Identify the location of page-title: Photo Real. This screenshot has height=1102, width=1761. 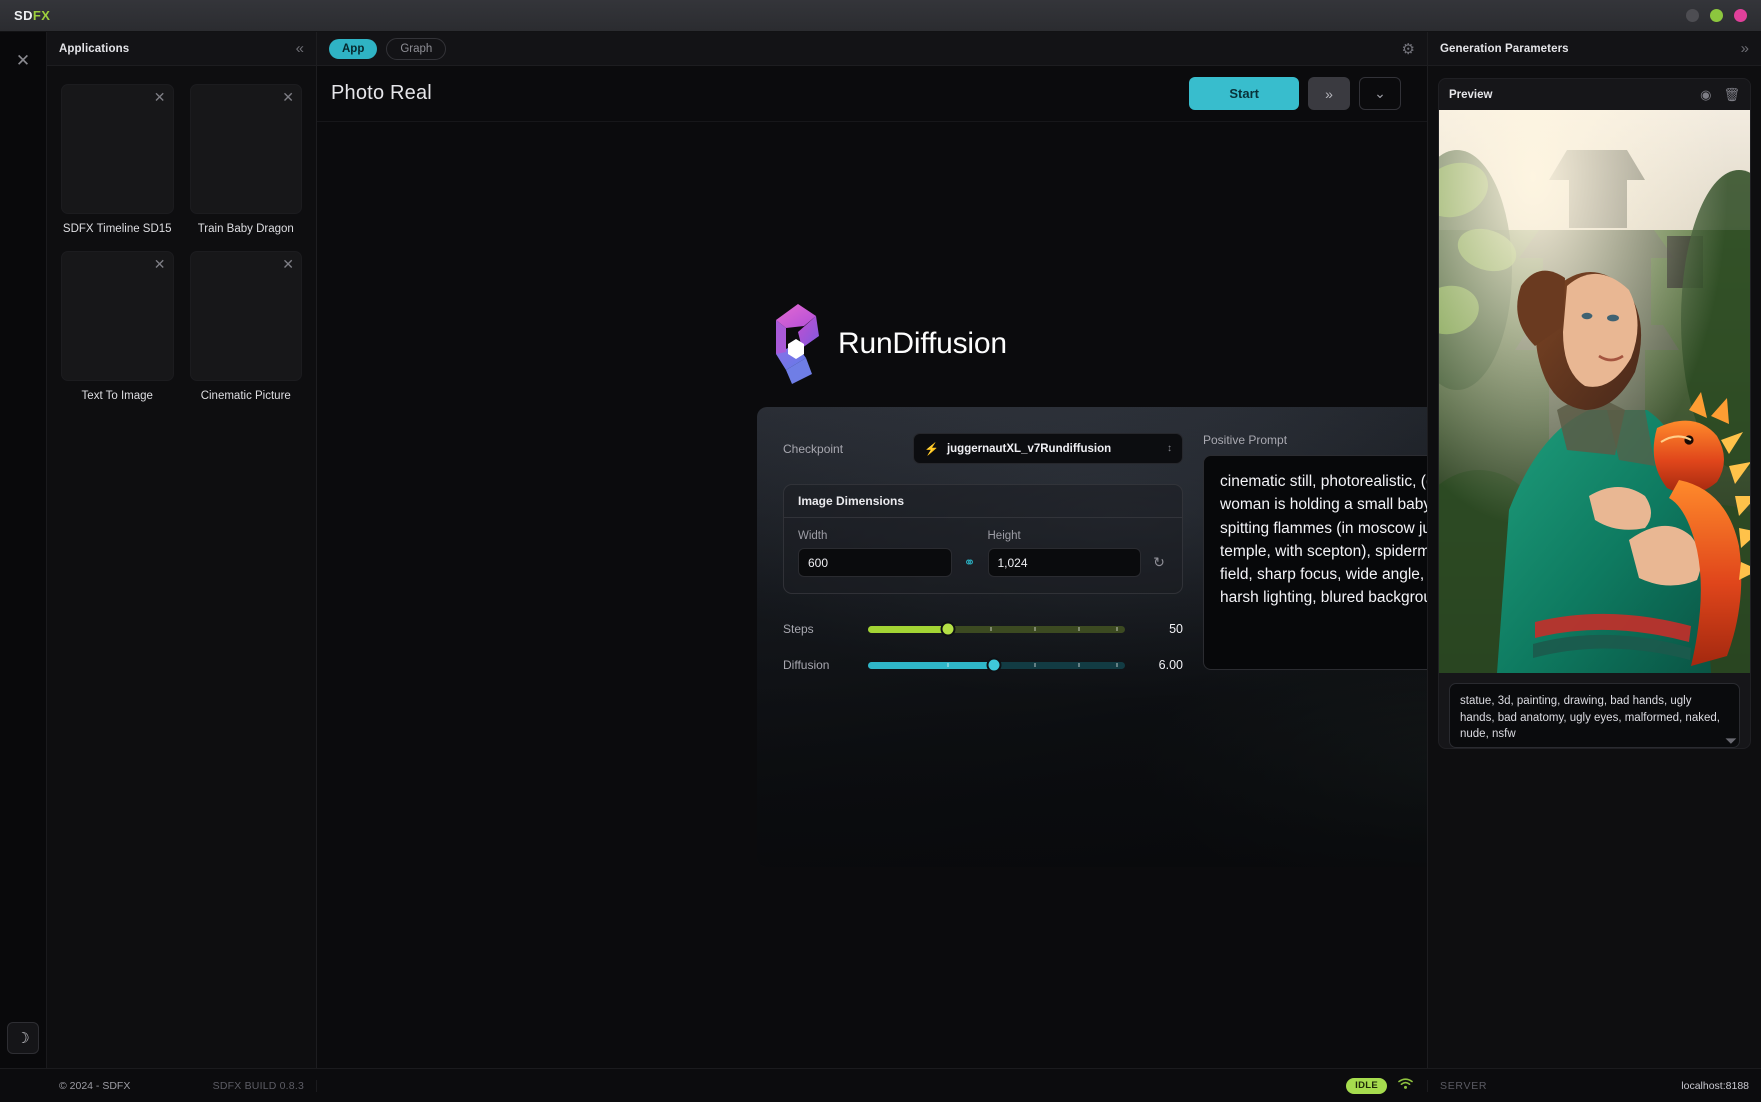
(381, 93).